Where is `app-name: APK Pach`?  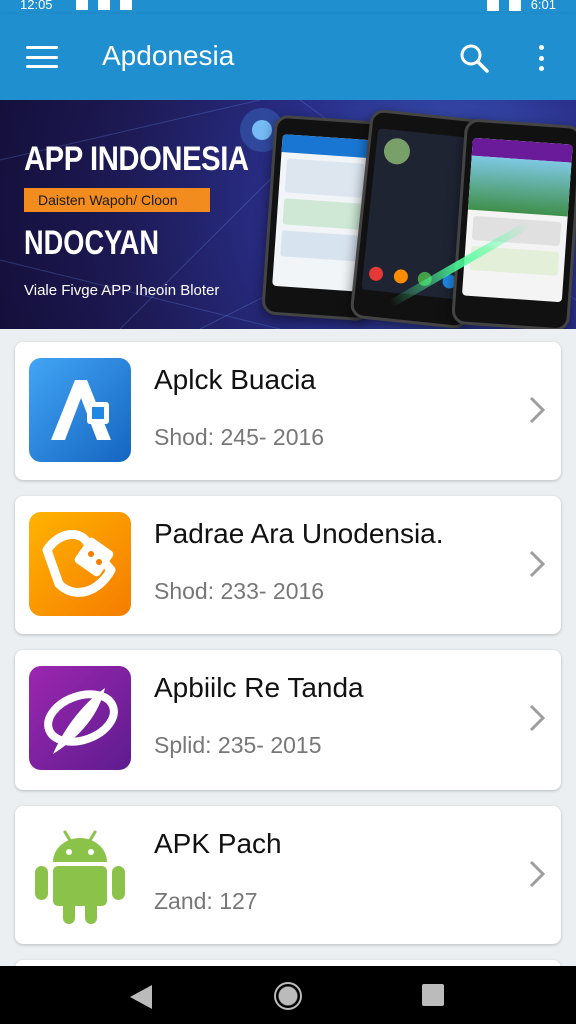
app-name: APK Pach is located at coordinates (218, 843).